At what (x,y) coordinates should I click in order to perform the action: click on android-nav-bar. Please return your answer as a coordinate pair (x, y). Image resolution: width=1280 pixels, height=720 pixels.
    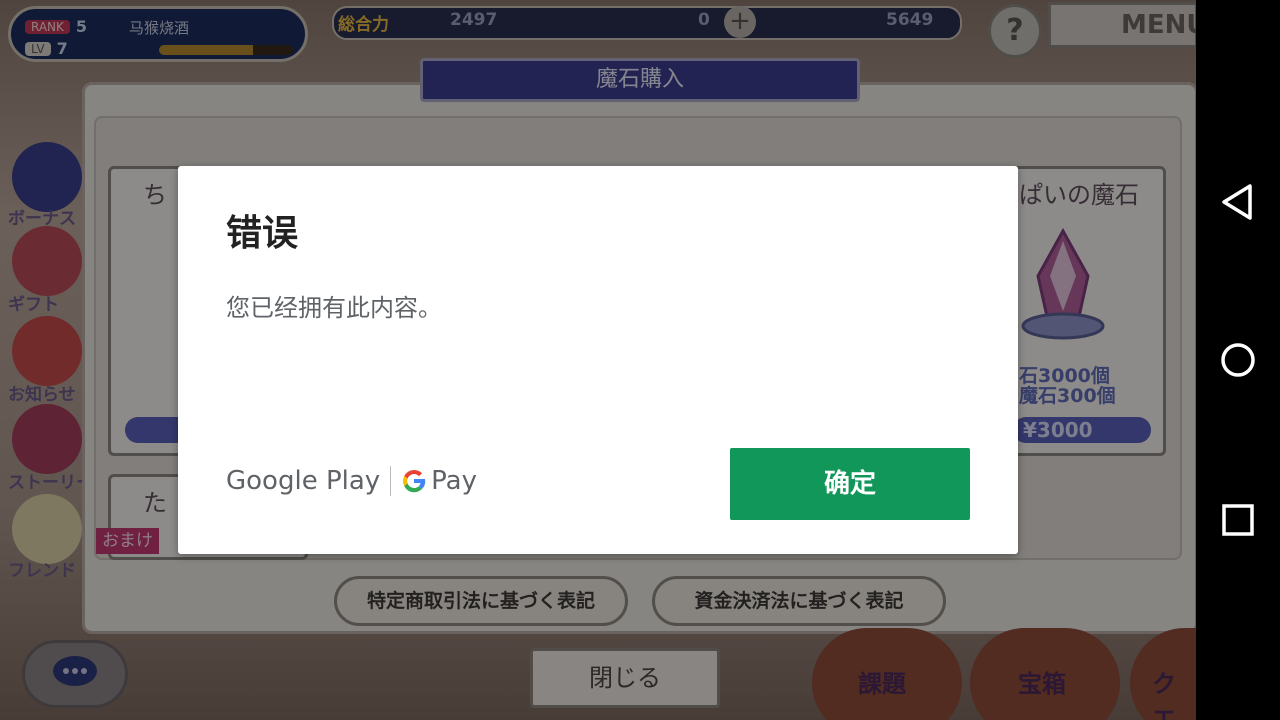
    Looking at the image, I should click on (1238, 360).